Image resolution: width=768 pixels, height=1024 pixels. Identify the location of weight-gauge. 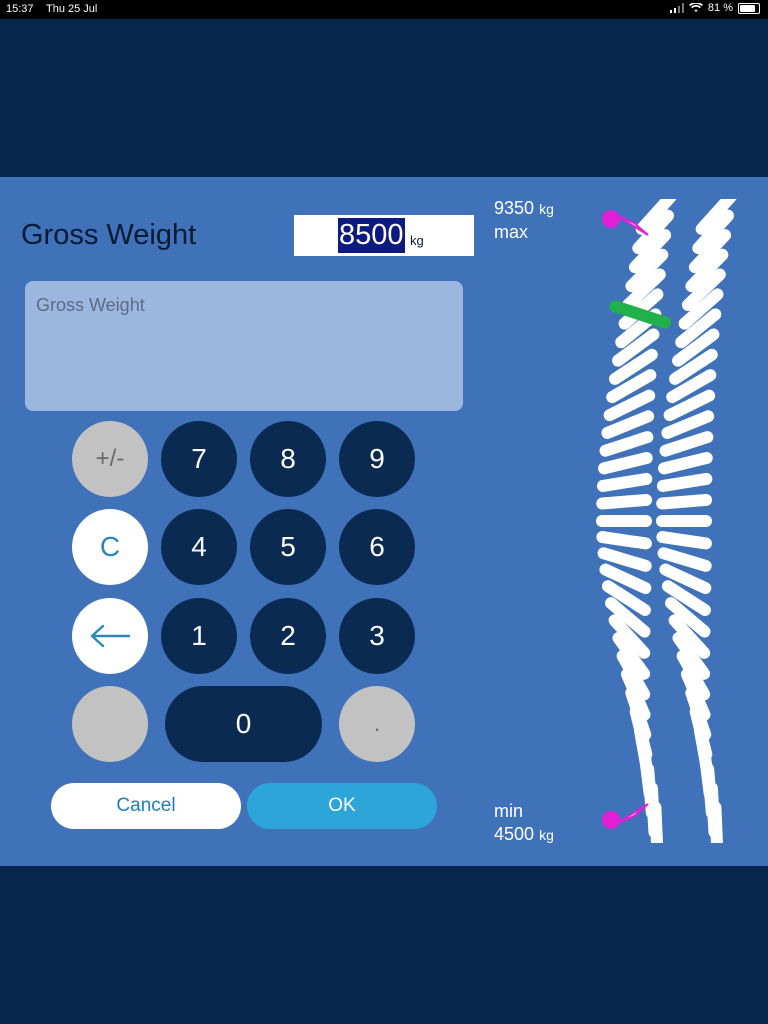
(661, 521).